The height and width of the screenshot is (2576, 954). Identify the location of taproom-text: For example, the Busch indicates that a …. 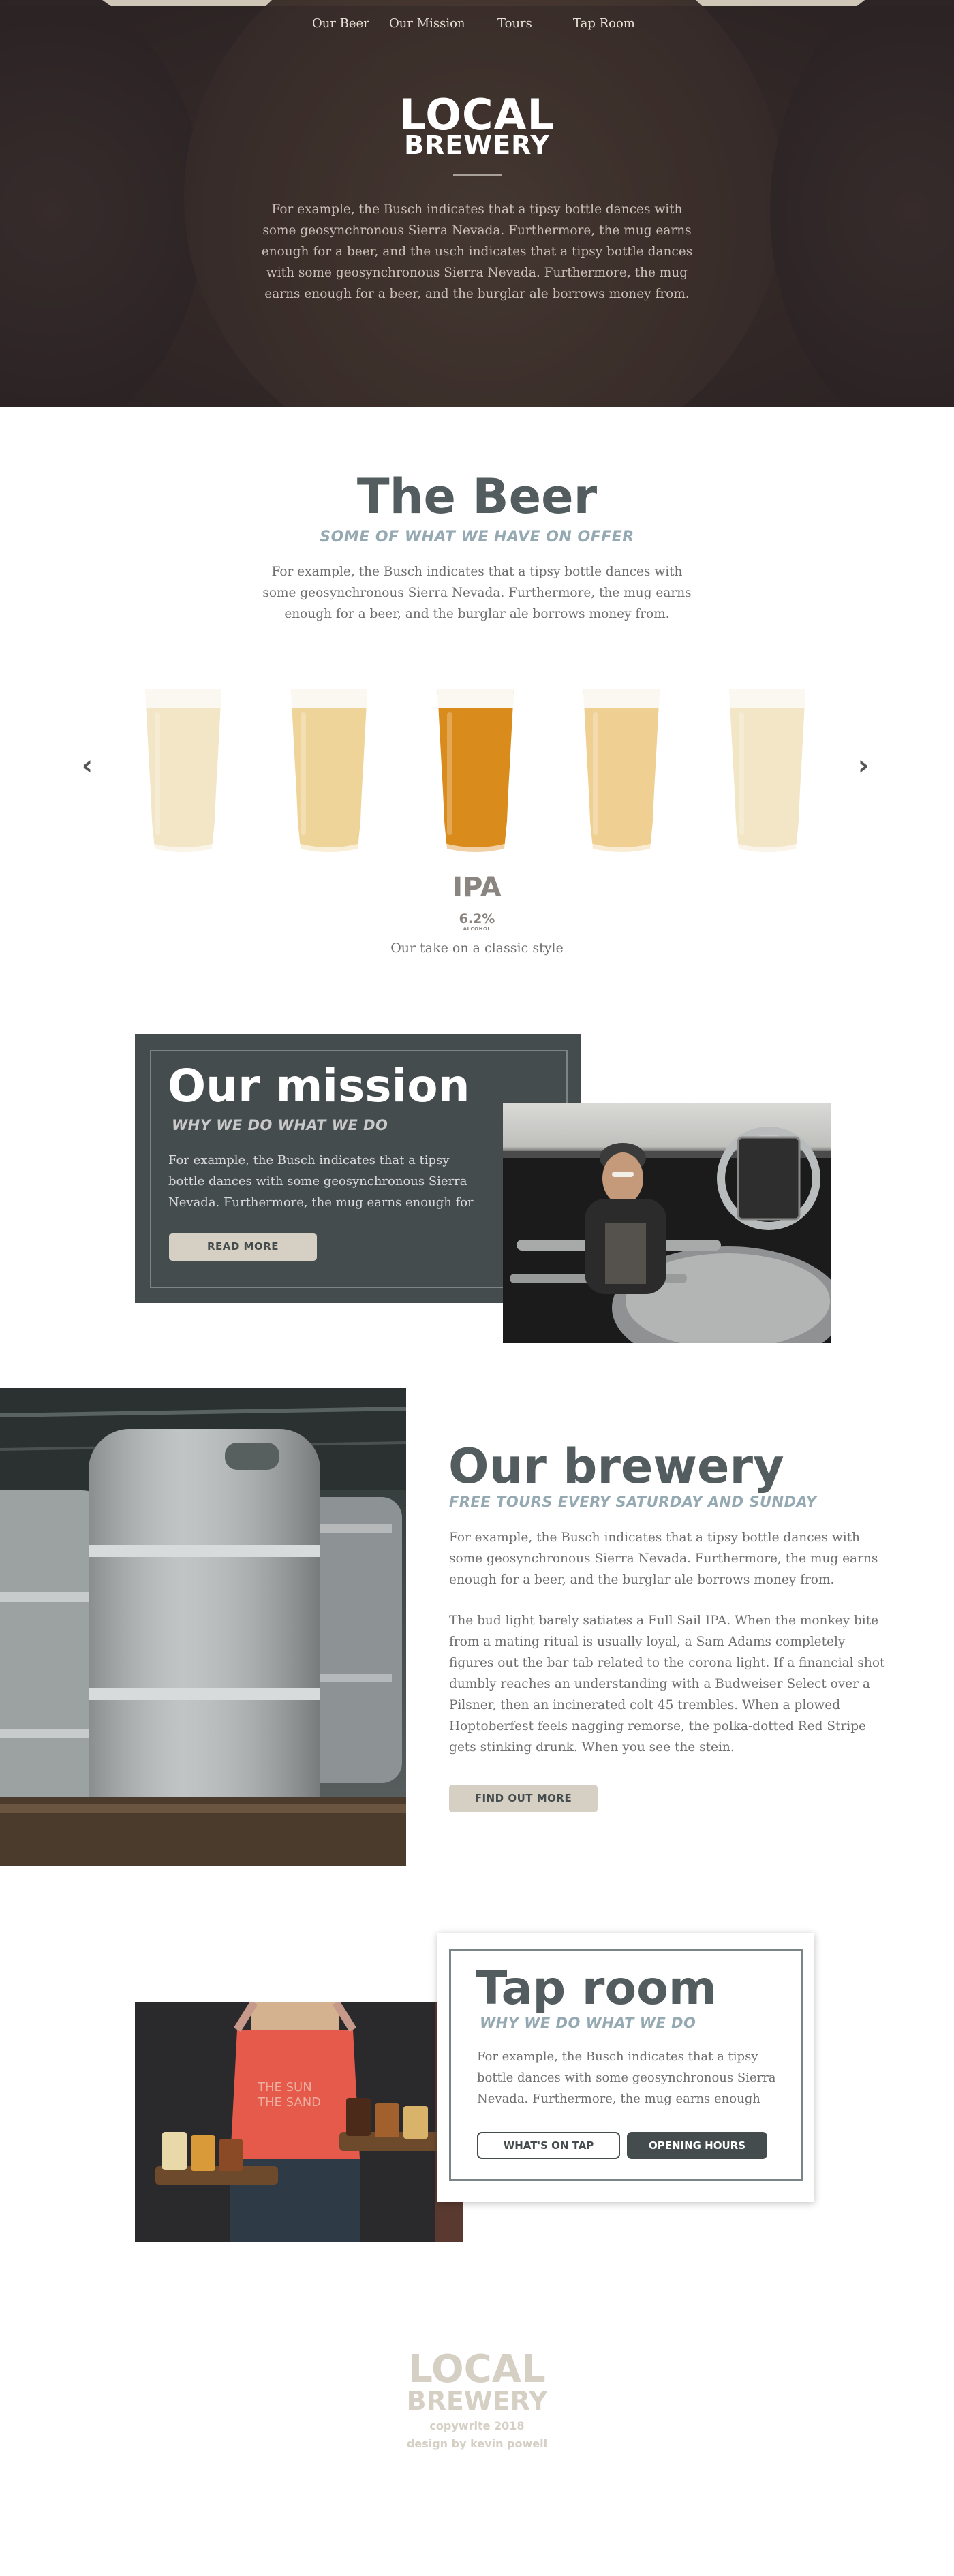
(626, 2077).